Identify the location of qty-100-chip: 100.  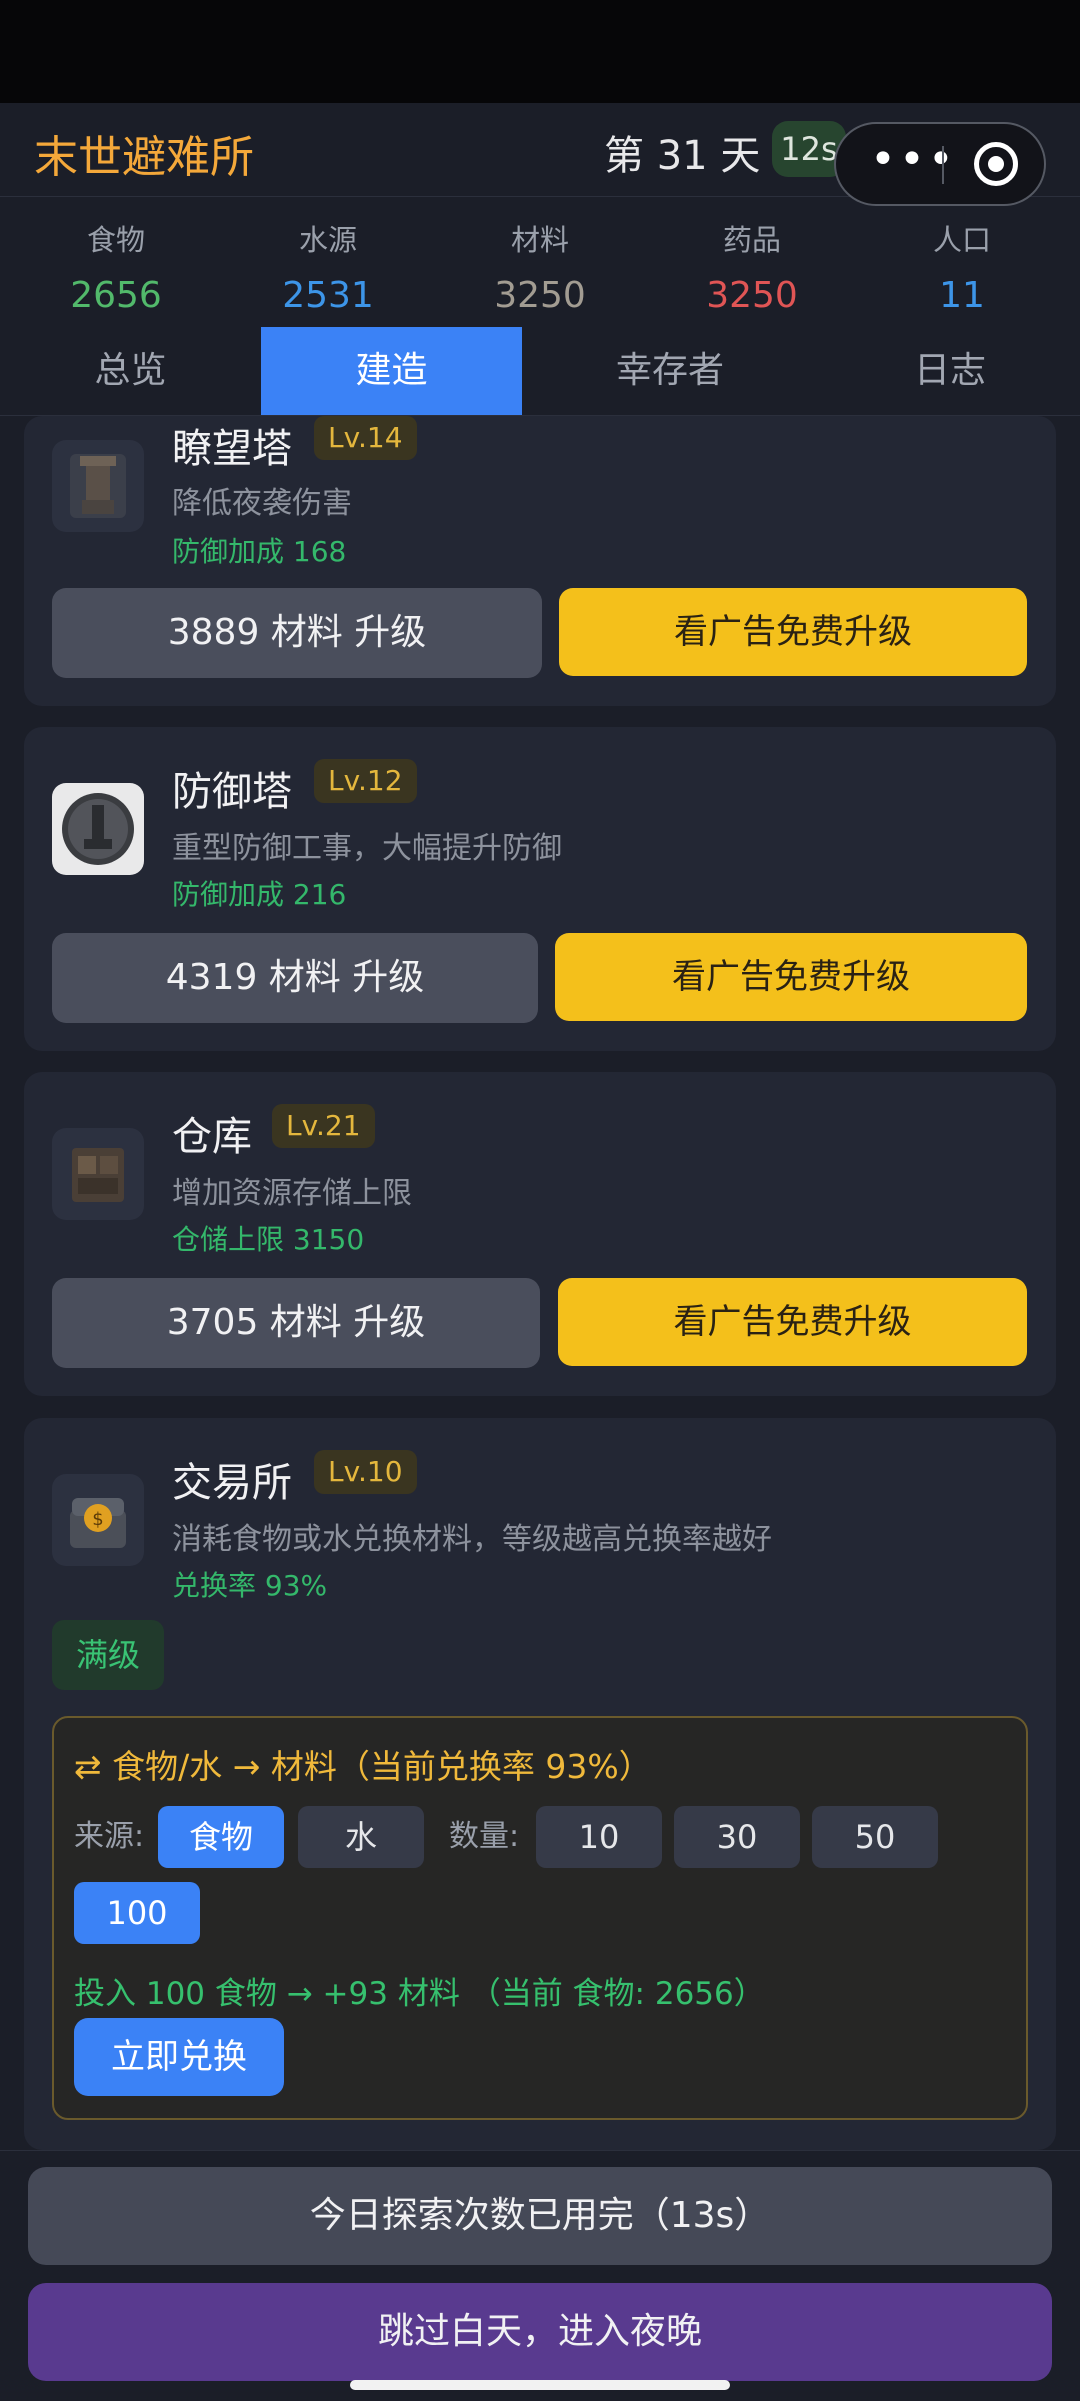
(137, 1913).